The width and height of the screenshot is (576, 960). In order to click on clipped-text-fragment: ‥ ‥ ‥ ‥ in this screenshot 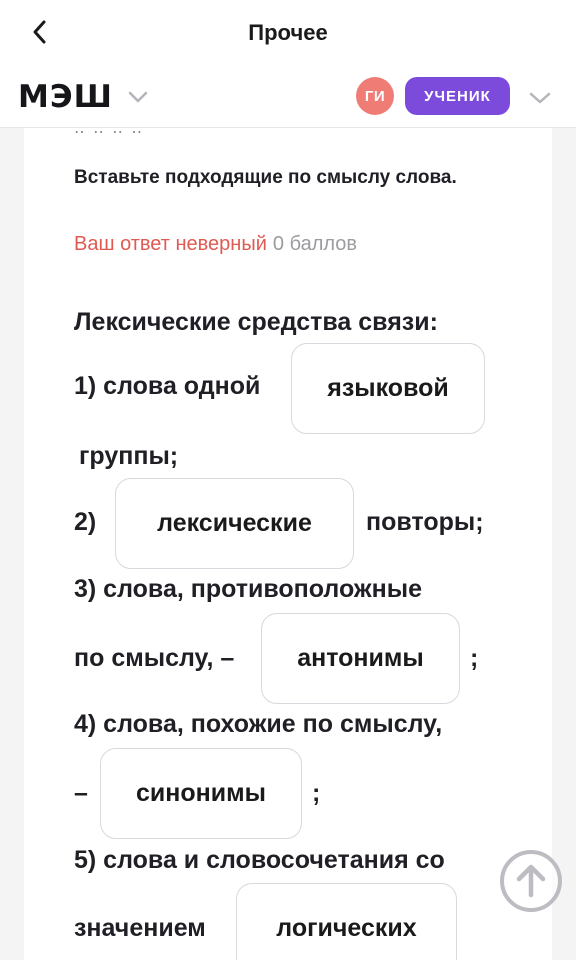, I will do `click(109, 132)`.